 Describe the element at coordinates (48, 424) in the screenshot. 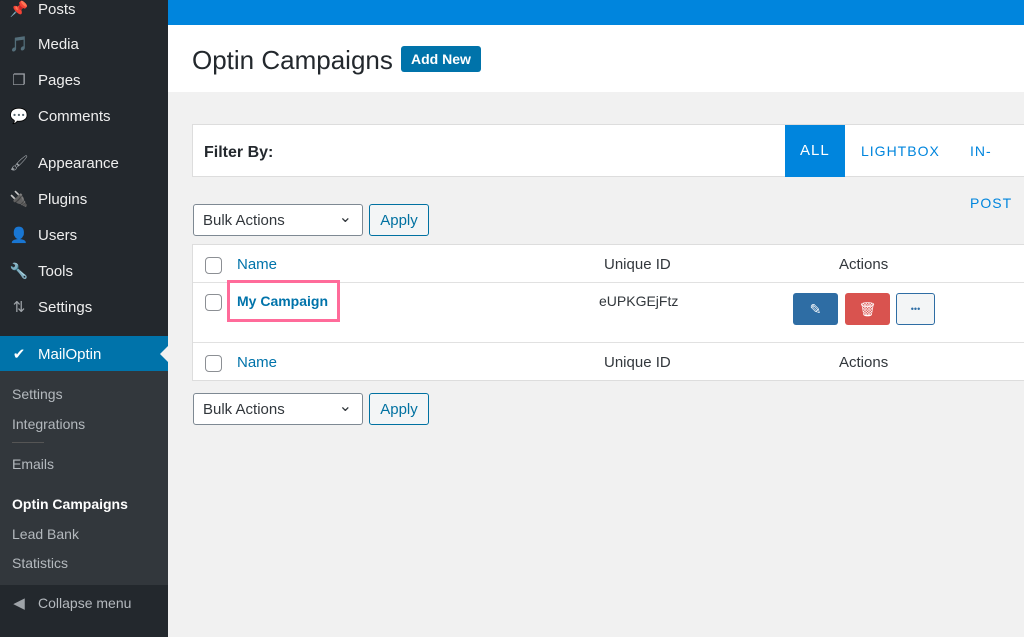

I see `submenu-integrations: Integrations` at that location.